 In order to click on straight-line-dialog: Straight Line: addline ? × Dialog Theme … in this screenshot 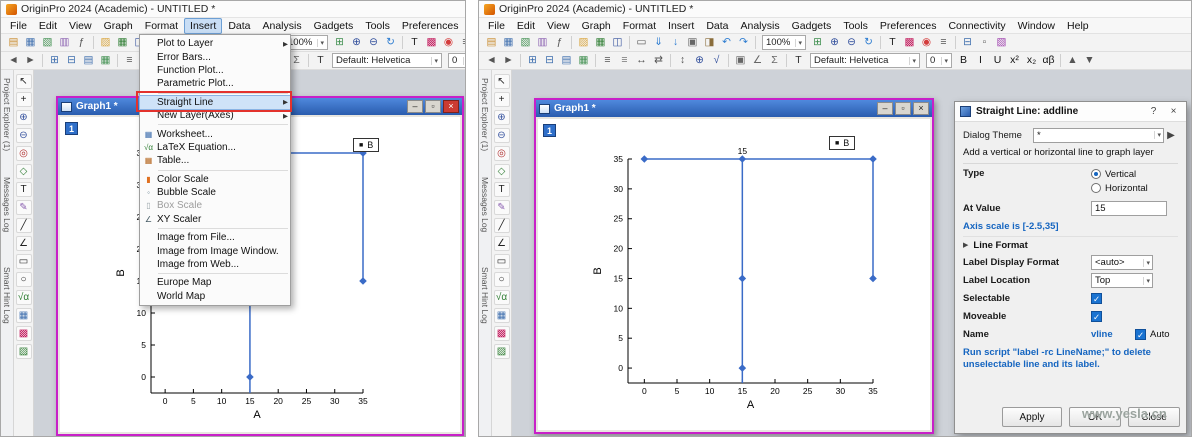, I will do `click(1070, 267)`.